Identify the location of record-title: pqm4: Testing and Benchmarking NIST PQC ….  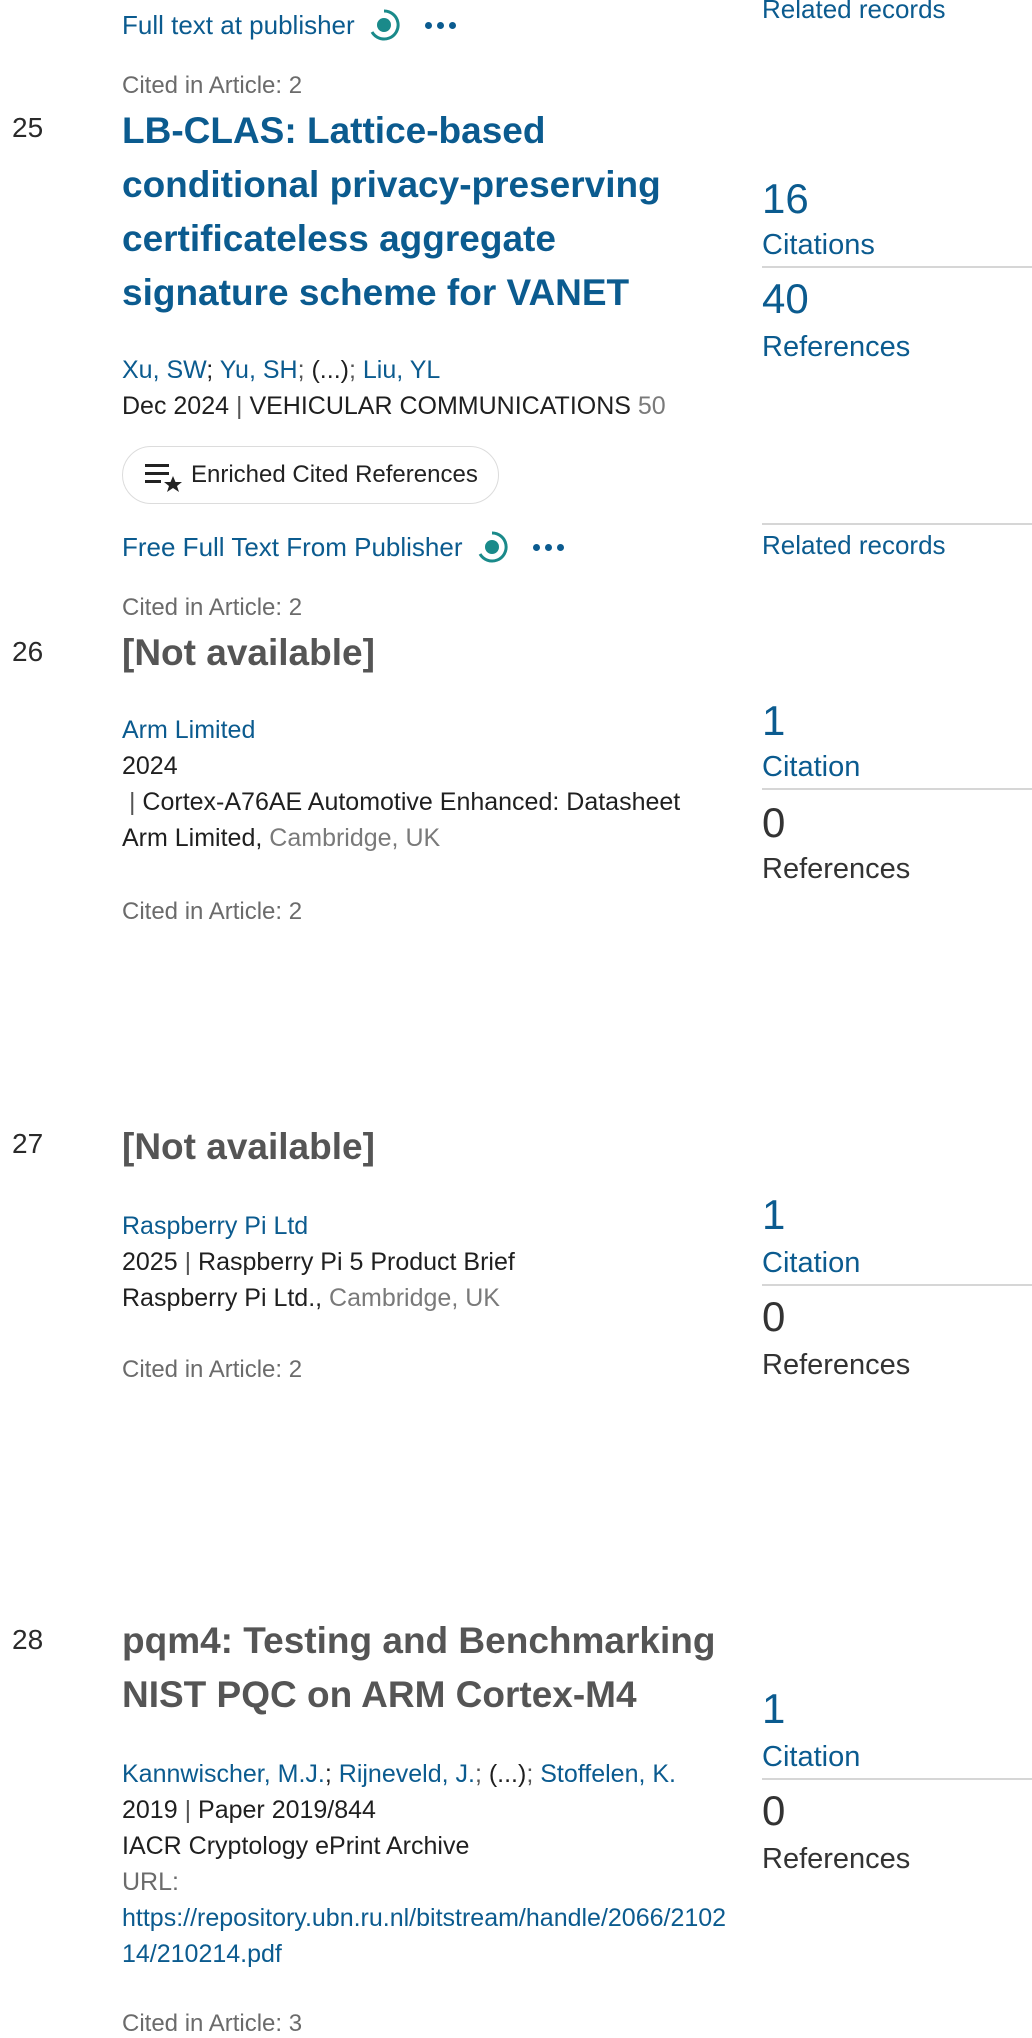
(419, 1667).